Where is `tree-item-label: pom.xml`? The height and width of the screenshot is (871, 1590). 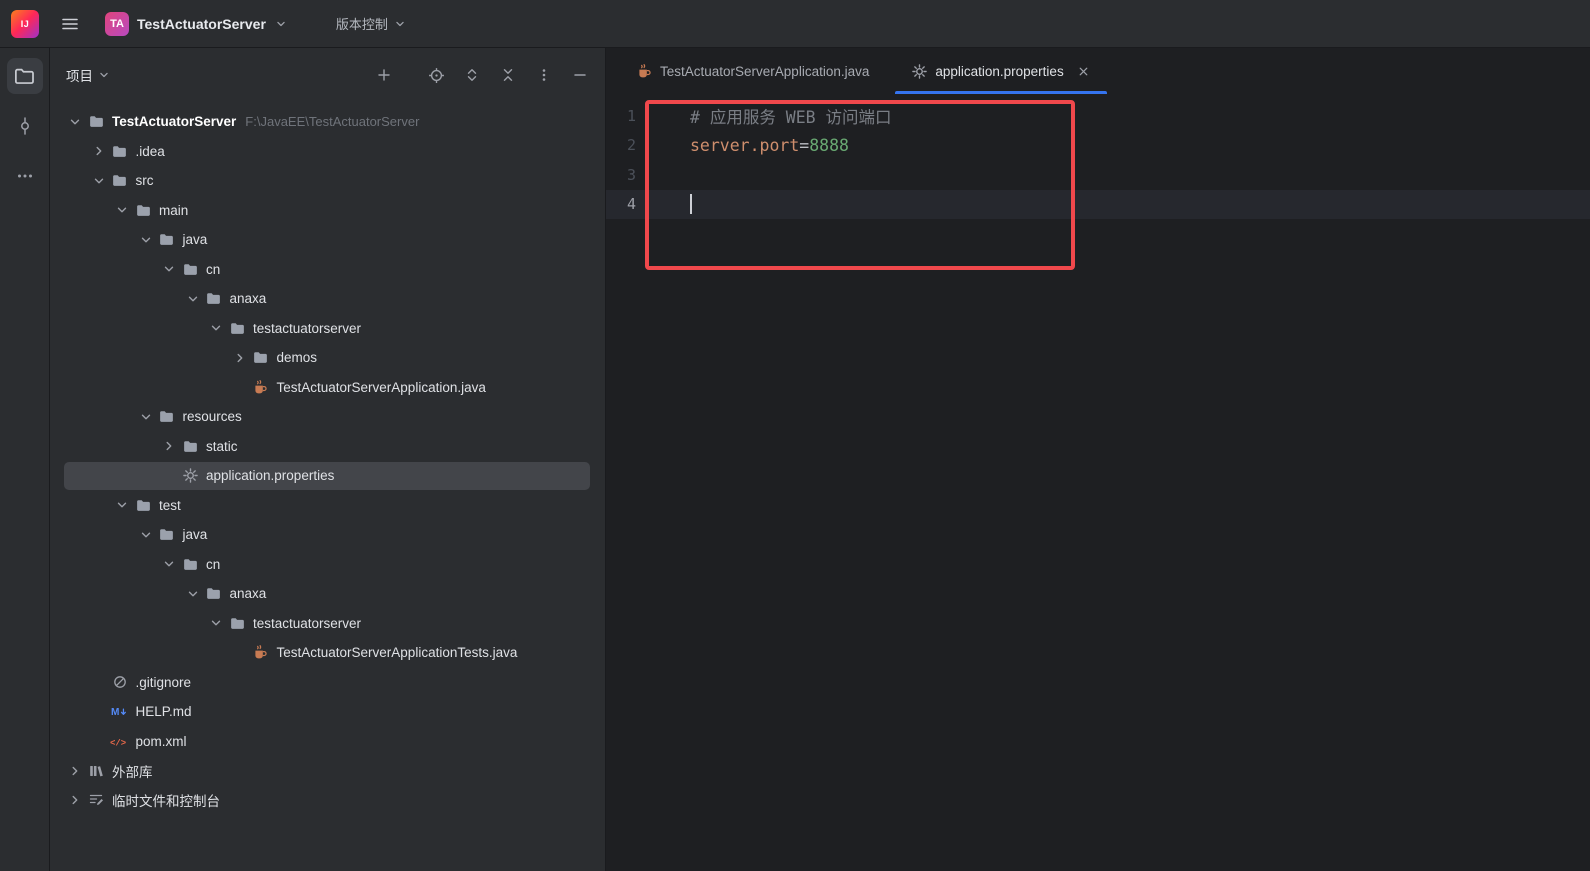
tree-item-label: pom.xml is located at coordinates (161, 741).